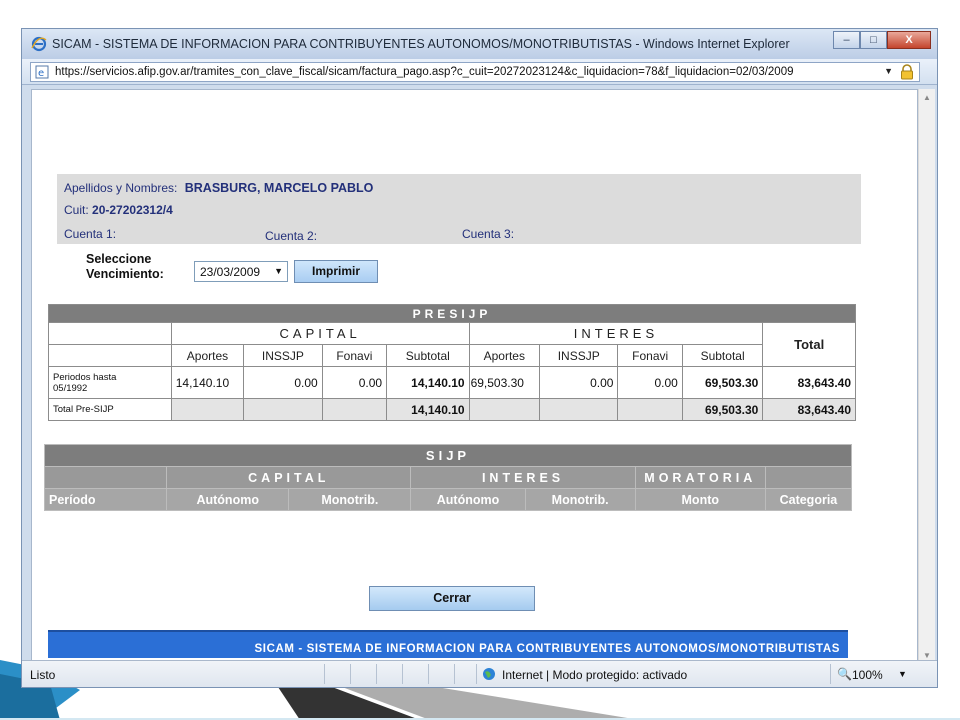 This screenshot has height=720, width=960. I want to click on scroll-down-icon: ▼, so click(927, 655).